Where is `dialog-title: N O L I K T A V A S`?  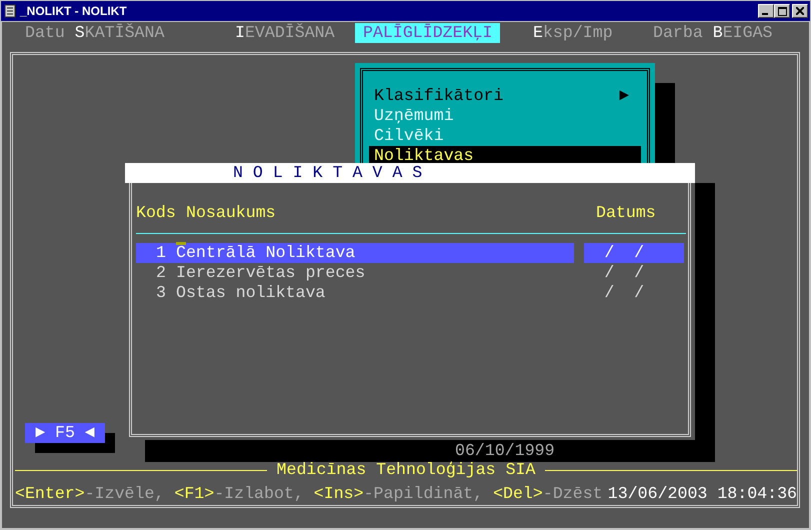
dialog-title: N O L I K T A V A S is located at coordinates (410, 173).